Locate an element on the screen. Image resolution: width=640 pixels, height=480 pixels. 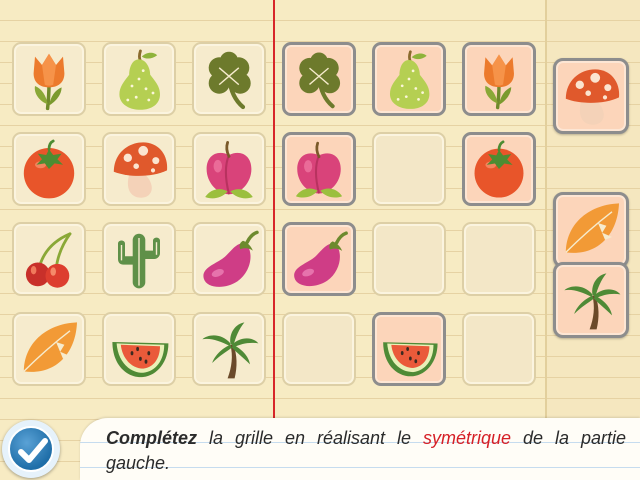
right-grid-cell-tulip is located at coordinates (499, 79).